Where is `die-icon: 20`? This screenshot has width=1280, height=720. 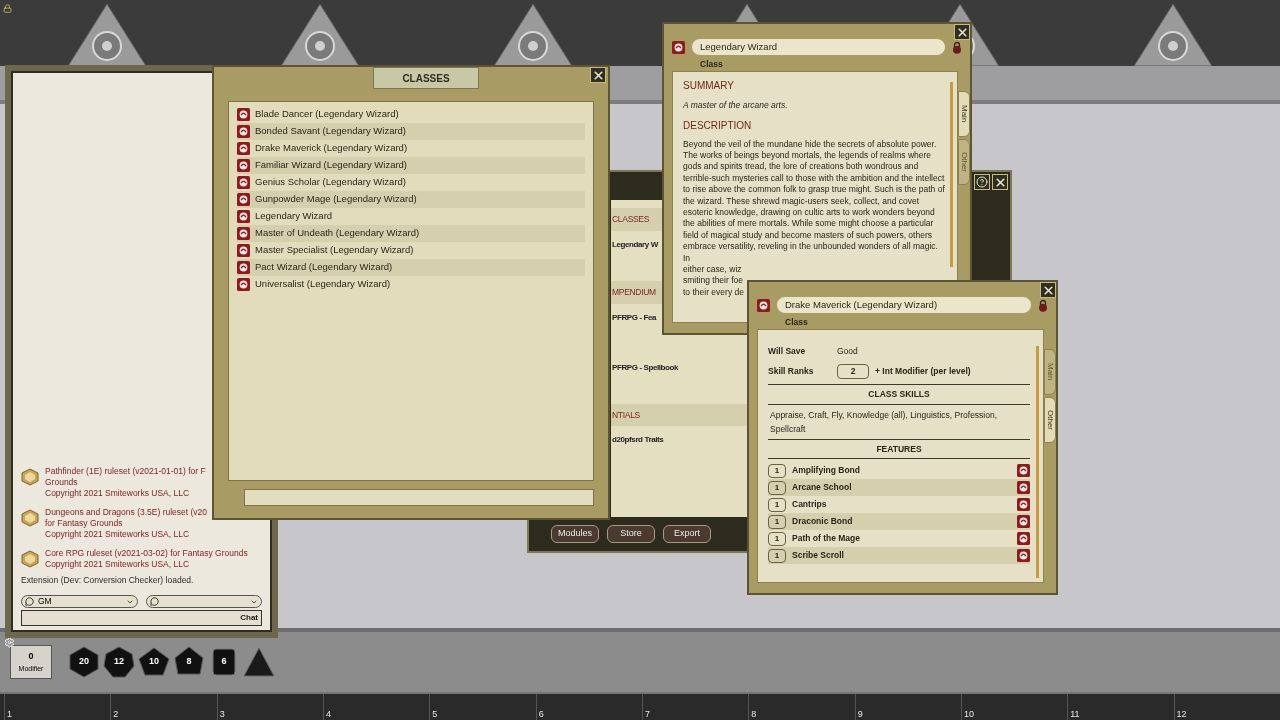
die-icon: 20 is located at coordinates (84, 662).